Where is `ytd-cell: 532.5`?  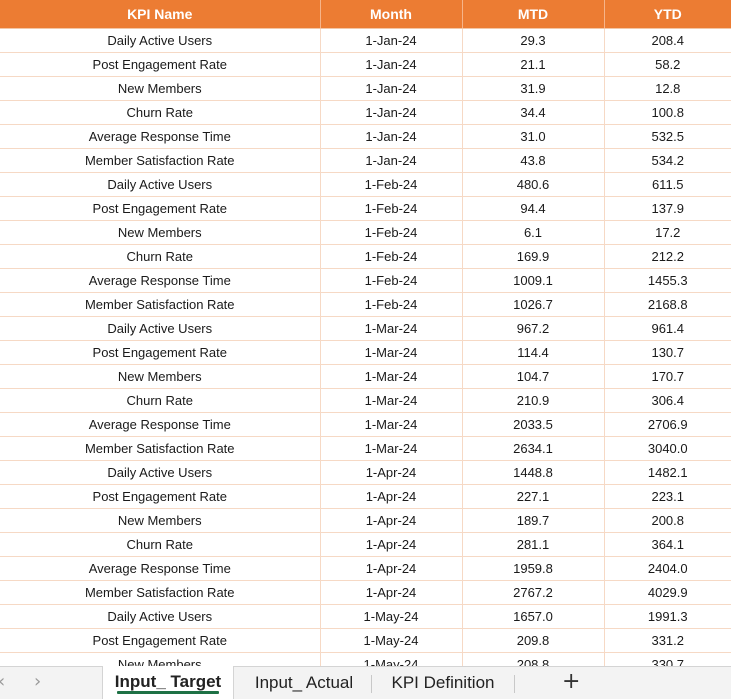
ytd-cell: 532.5 is located at coordinates (667, 136).